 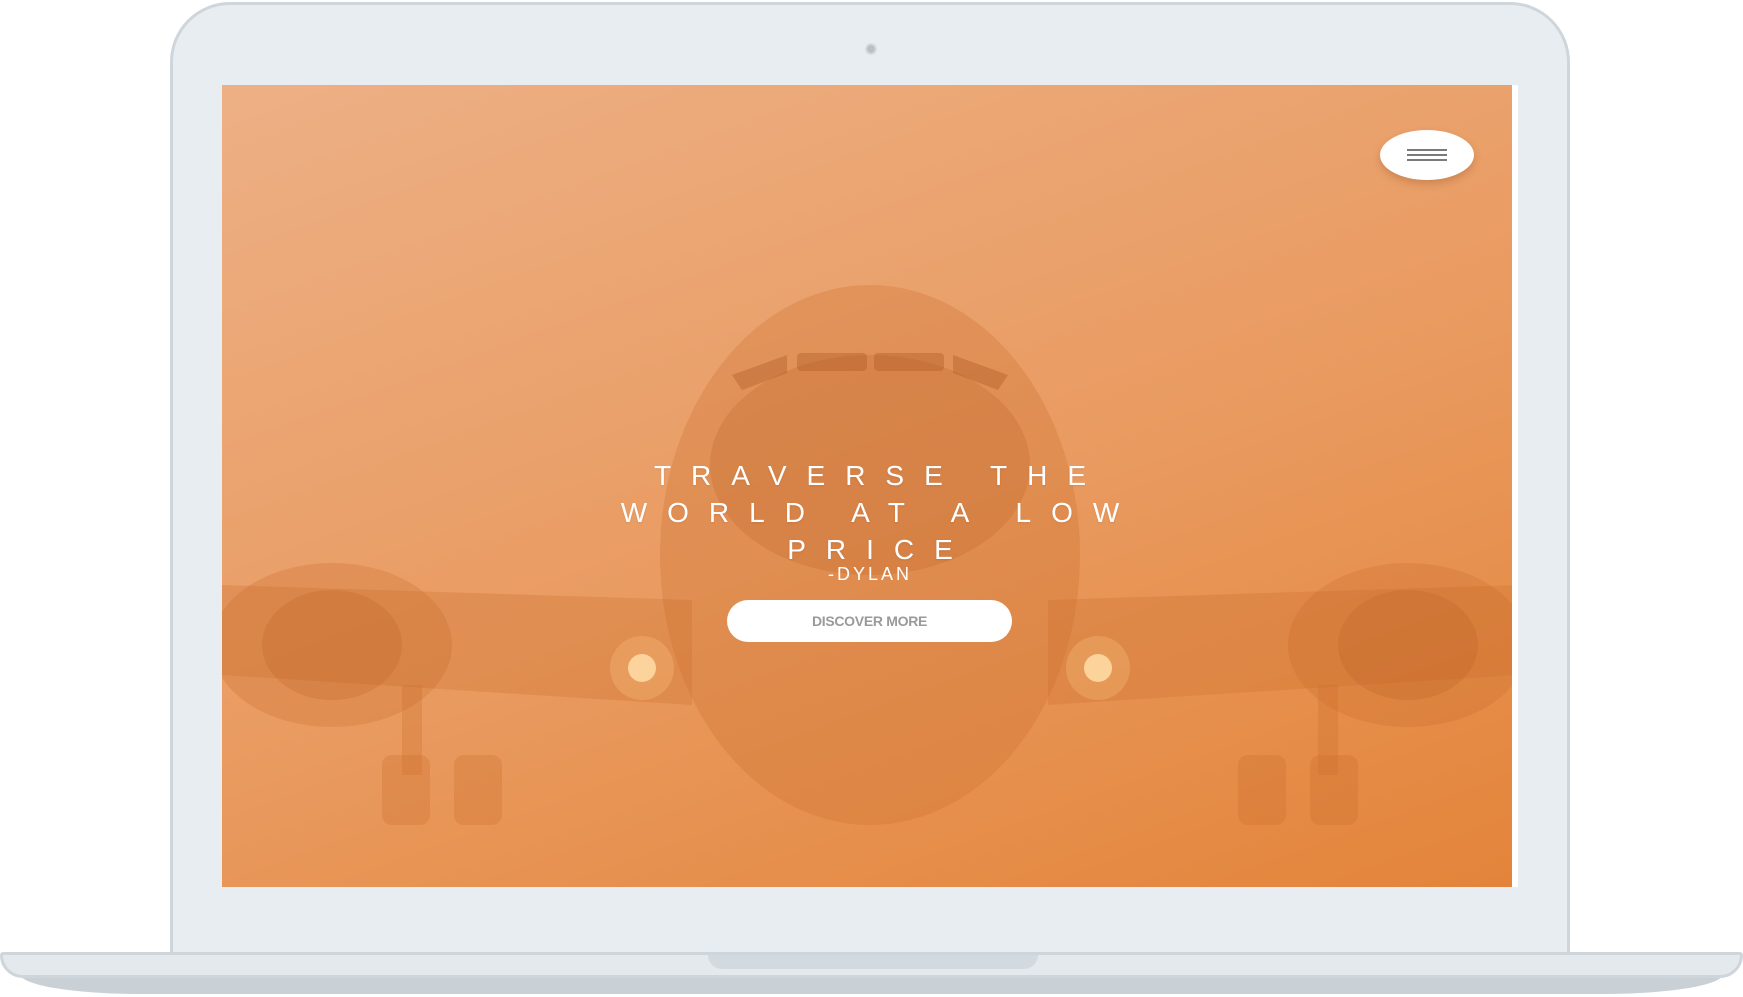 I want to click on hero-title: TRAVERSE THE WORLD AT A LOW PRICE, so click(x=880, y=512).